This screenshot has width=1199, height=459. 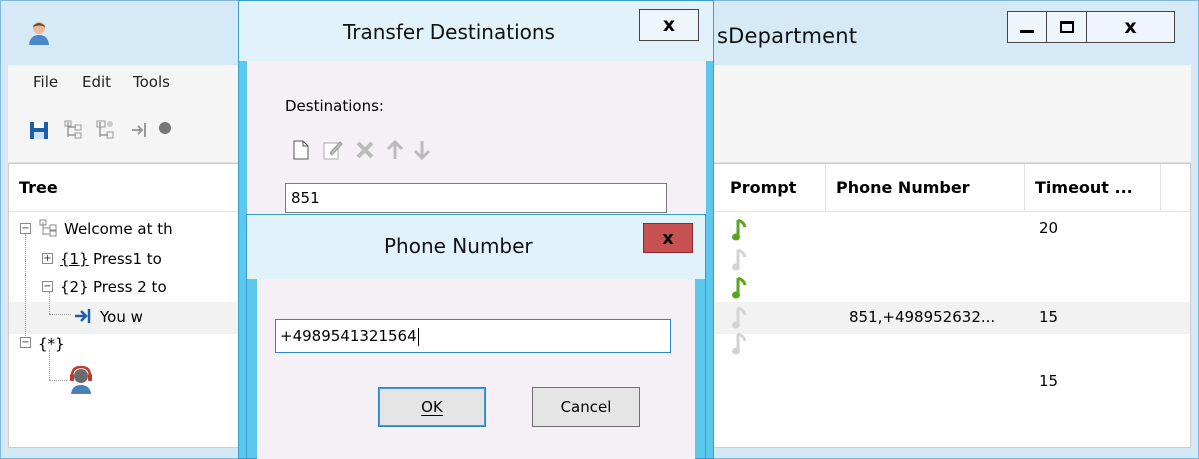 What do you see at coordinates (365, 150) in the screenshot?
I see `delete-icon` at bounding box center [365, 150].